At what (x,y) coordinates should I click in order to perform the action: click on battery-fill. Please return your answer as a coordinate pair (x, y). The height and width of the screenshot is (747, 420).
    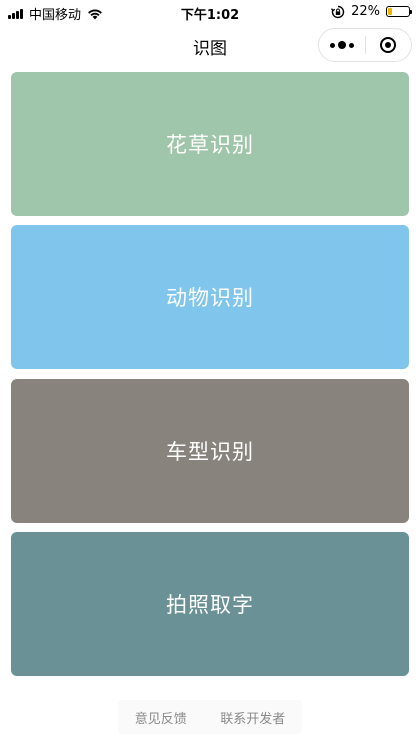
    Looking at the image, I should click on (390, 11).